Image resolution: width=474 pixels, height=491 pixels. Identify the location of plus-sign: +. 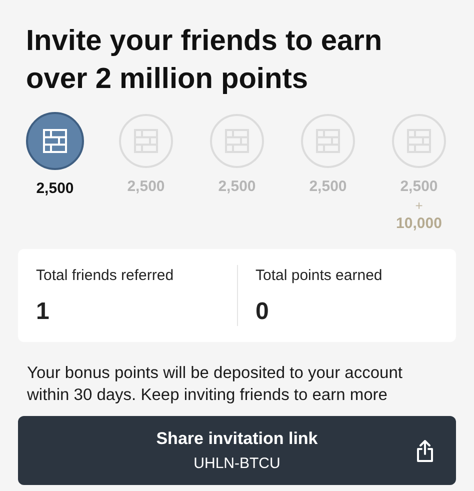
(419, 205).